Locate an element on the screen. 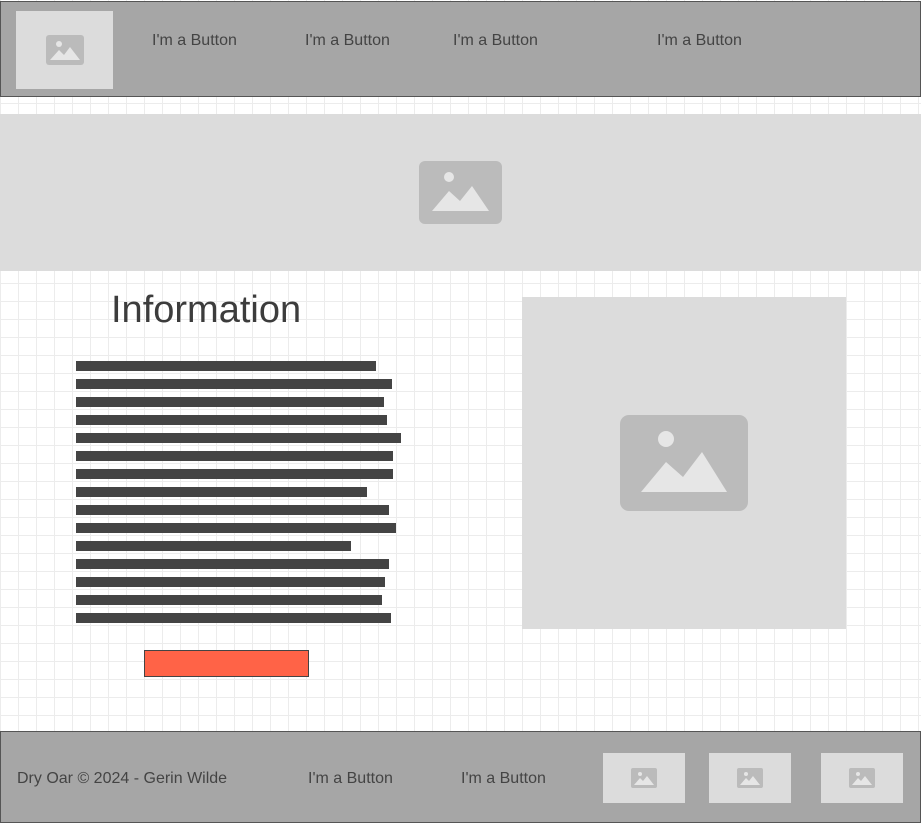 The image size is (921, 823). footer-copyright: Dry Oar © 2024 - Gerin Wilde is located at coordinates (122, 778).